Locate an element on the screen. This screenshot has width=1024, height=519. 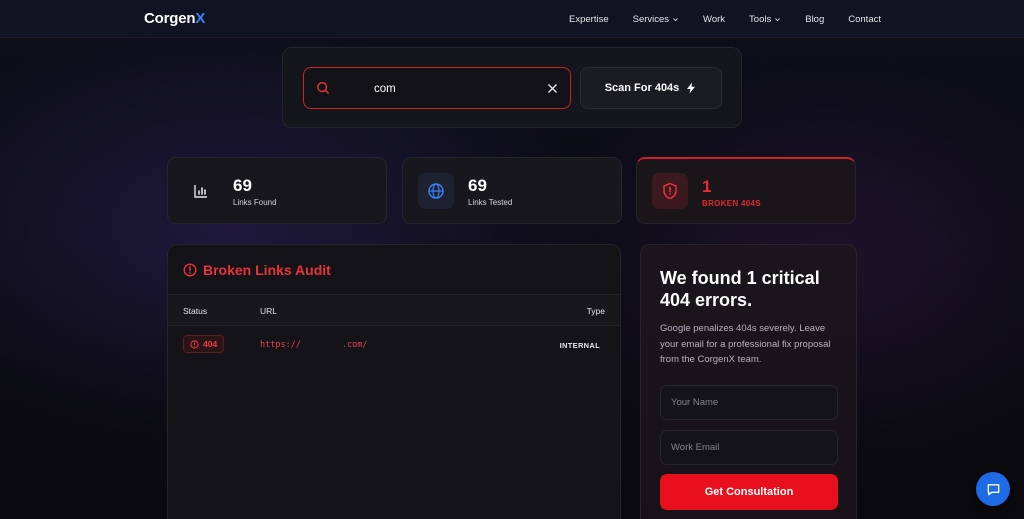
brand-name-accent: X is located at coordinates (200, 18).